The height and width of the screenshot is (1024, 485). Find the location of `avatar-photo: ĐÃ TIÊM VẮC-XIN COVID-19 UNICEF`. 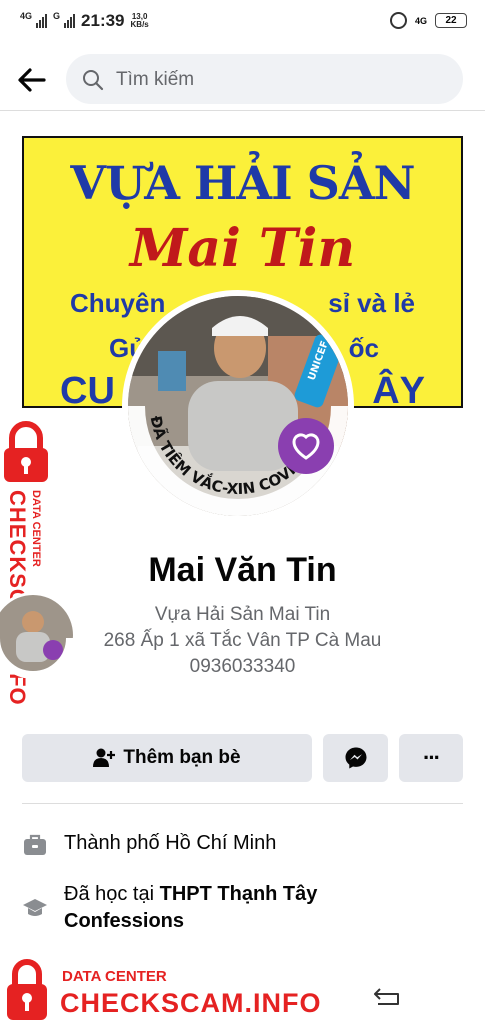

avatar-photo: ĐÃ TIÊM VẮC-XIN COVID-19 UNICEF is located at coordinates (238, 406).